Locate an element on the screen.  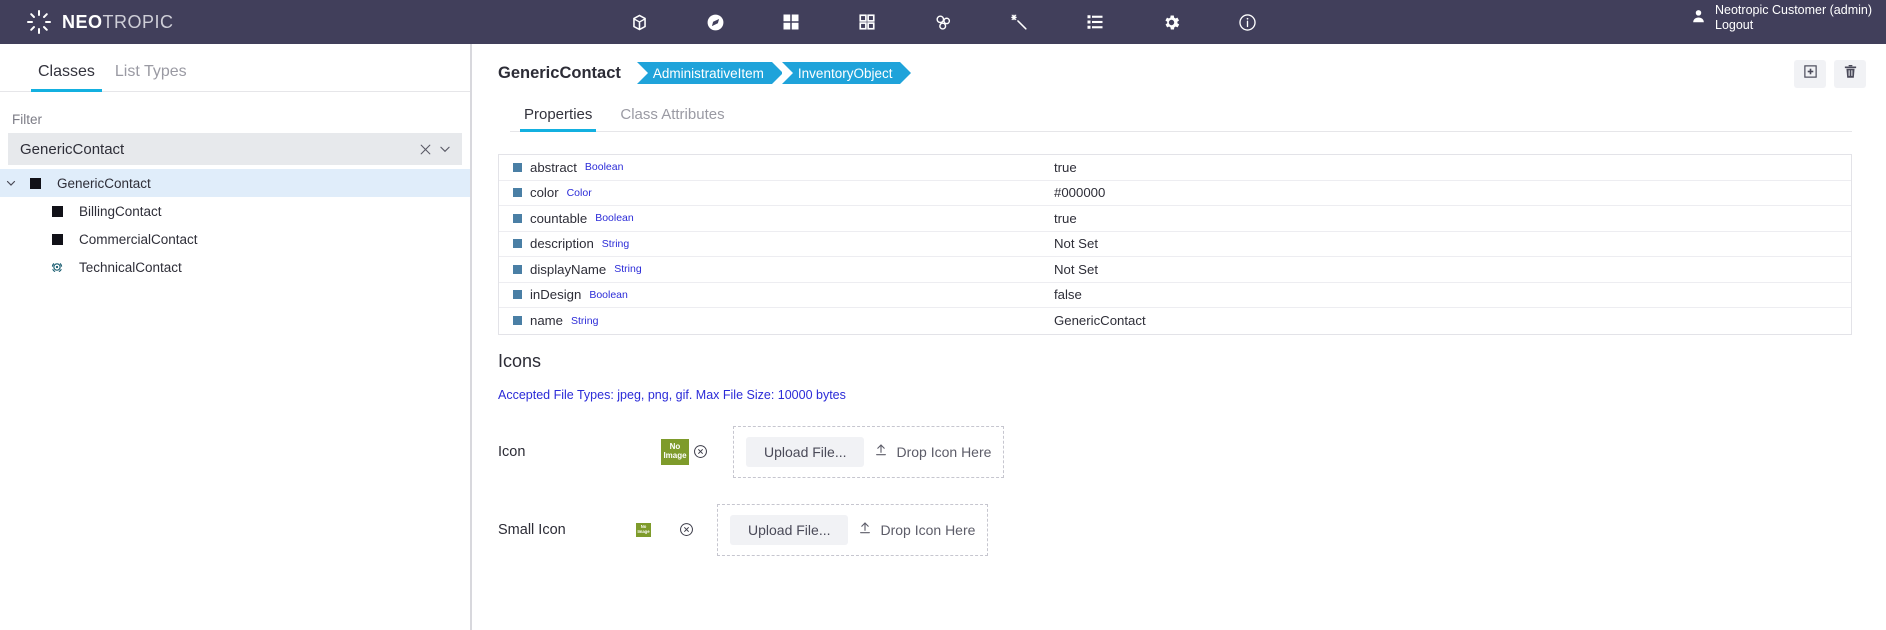
tree-item-label: GenericContact is located at coordinates (104, 183).